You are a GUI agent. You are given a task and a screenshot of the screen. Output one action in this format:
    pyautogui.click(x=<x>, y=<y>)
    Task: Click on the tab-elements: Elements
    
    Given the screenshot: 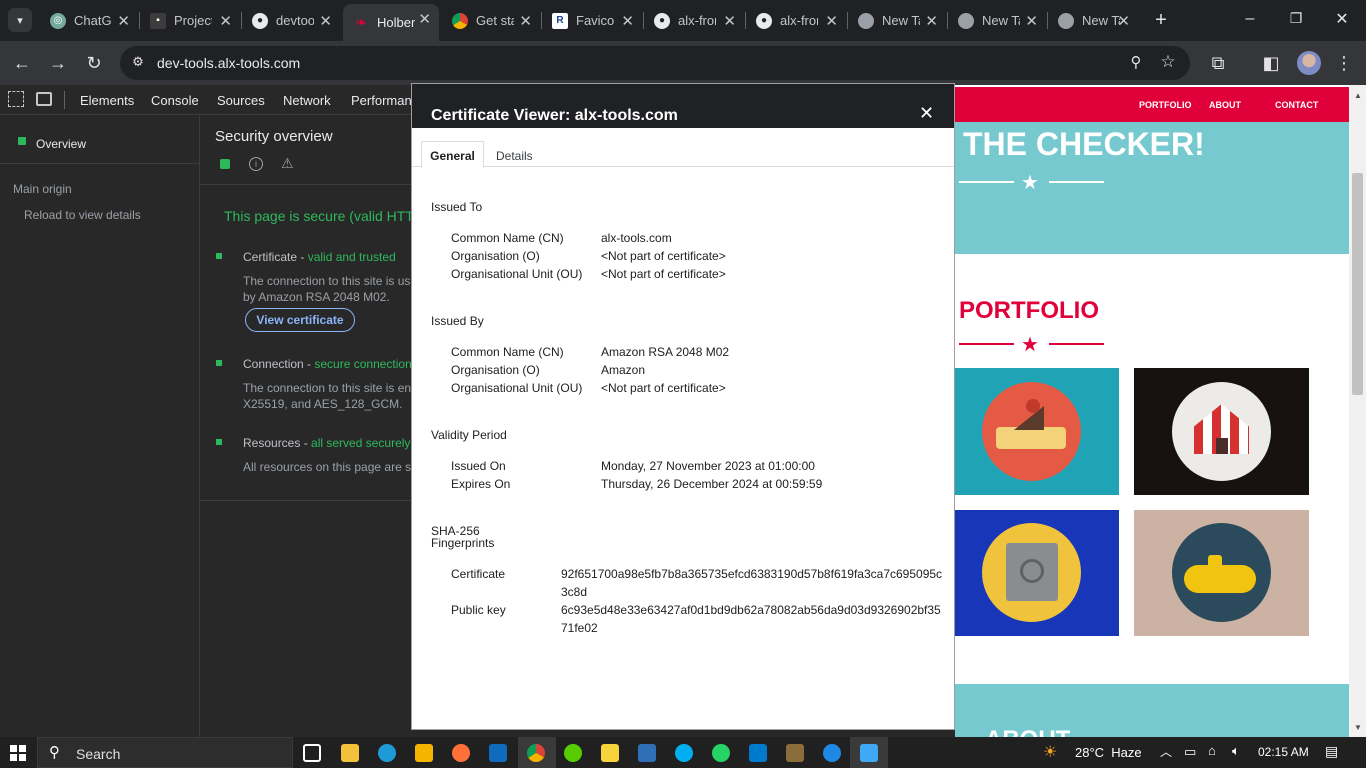 What is the action you would take?
    pyautogui.click(x=107, y=100)
    